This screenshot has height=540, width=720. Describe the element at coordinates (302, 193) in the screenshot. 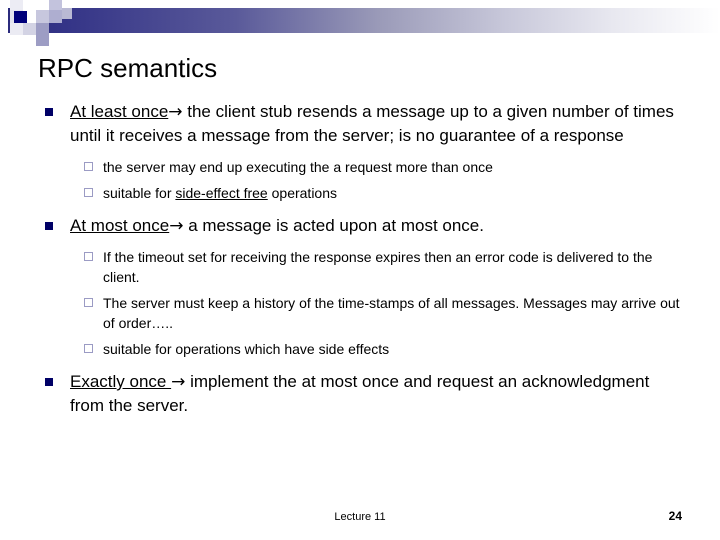

I see `bullet-text-post: operations` at that location.